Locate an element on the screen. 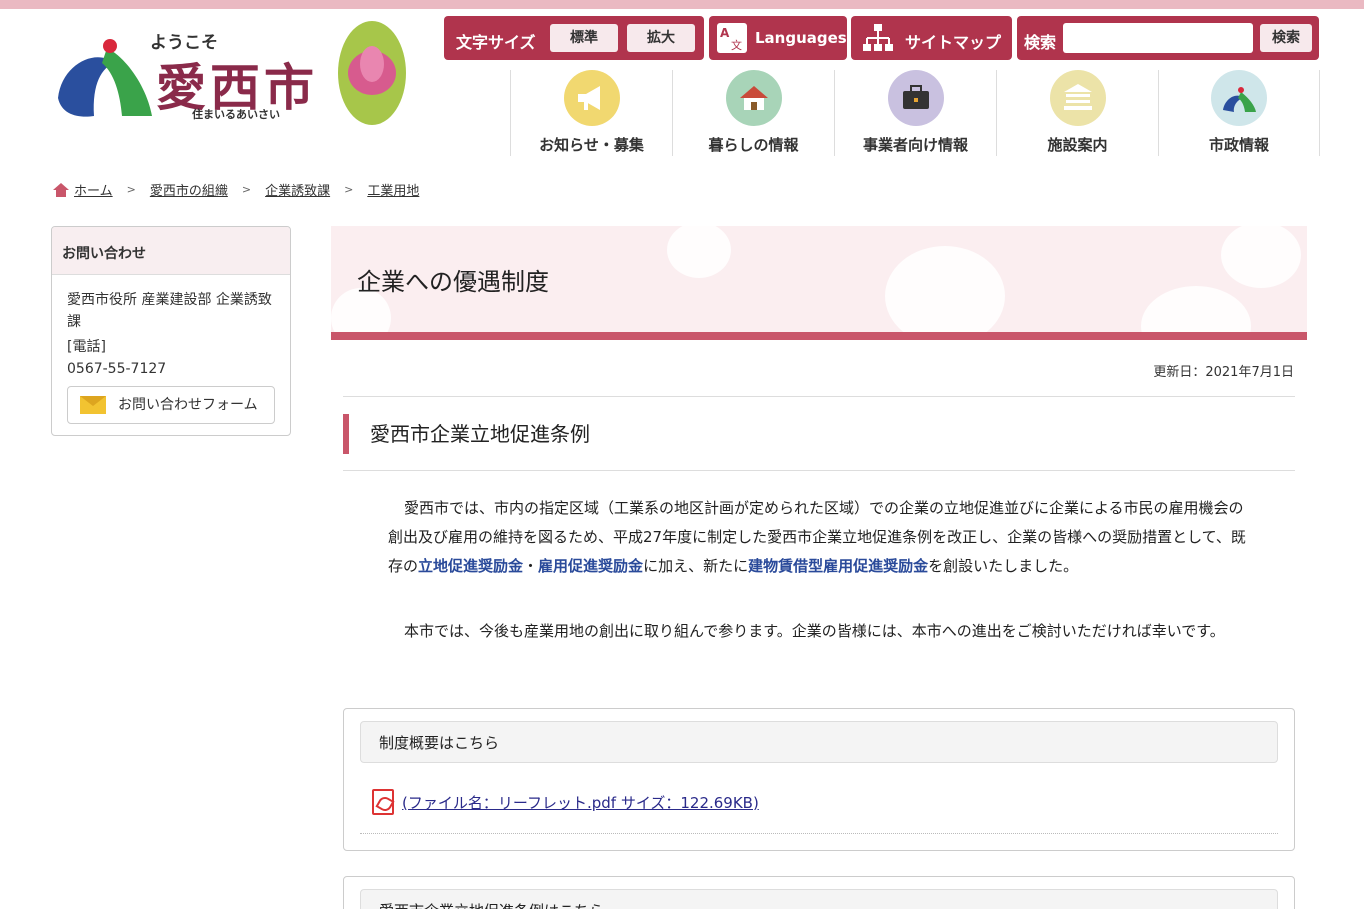 This screenshot has height=909, width=1364. search-bar: 検索 検索 is located at coordinates (1168, 38).